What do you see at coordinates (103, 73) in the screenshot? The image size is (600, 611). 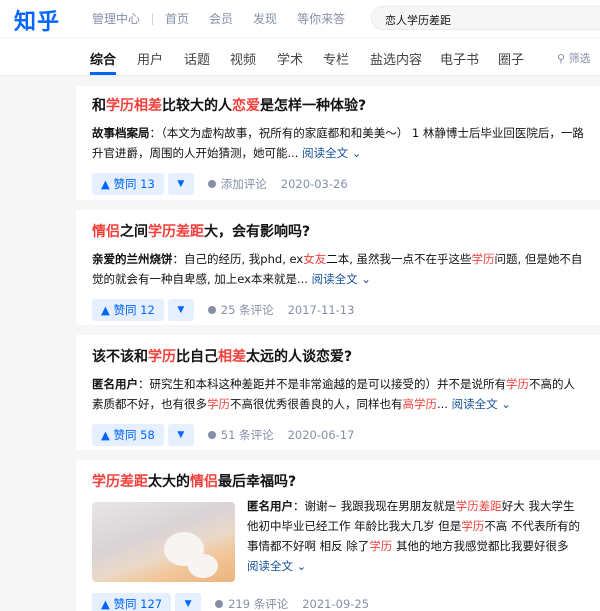 I see `active-tab-indicator` at bounding box center [103, 73].